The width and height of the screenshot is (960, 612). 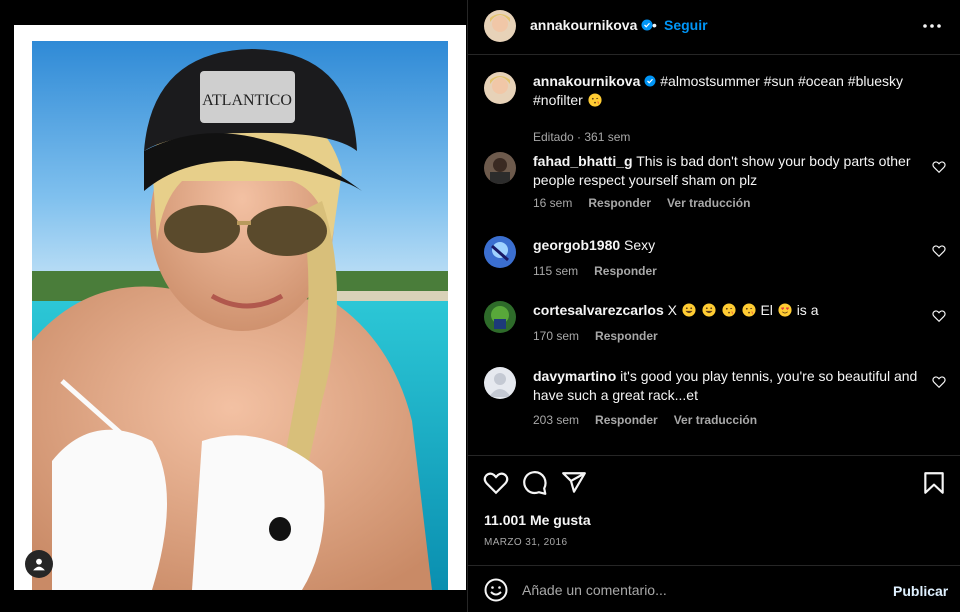 What do you see at coordinates (598, 310) in the screenshot?
I see `comment-username: cortesalvarezcarlos` at bounding box center [598, 310].